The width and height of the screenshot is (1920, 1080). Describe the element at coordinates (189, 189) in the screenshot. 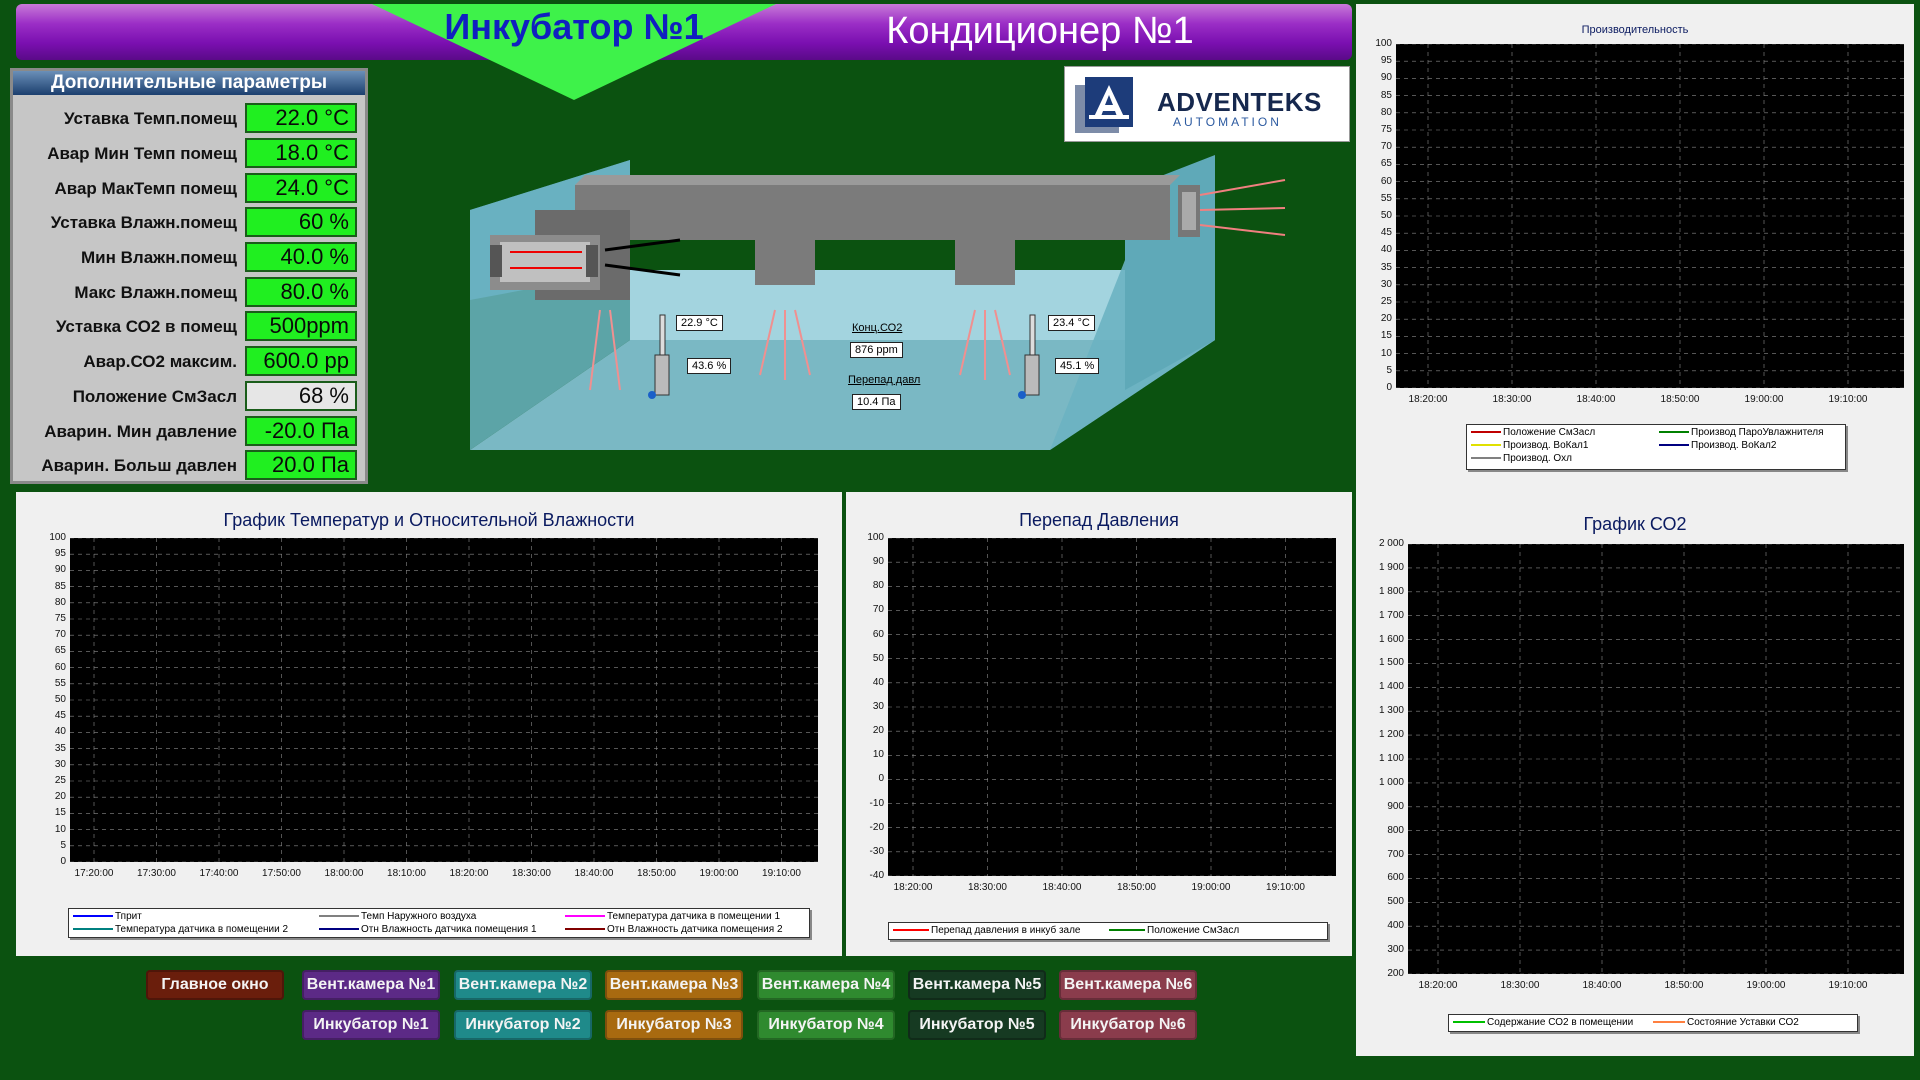

I see `param-row: Авар МакТемп помещ 24.0 °C` at that location.